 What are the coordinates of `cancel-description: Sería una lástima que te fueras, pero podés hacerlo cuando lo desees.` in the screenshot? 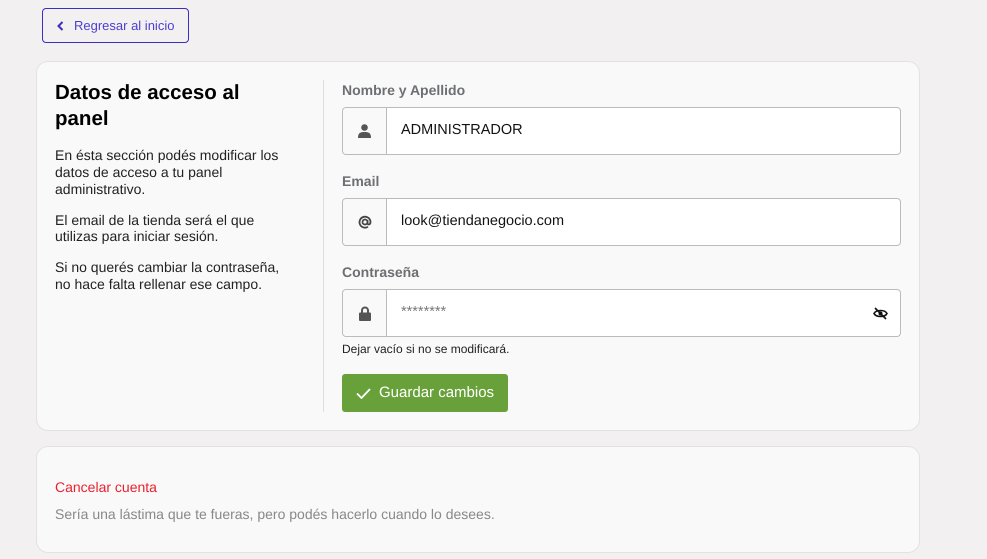 It's located at (275, 514).